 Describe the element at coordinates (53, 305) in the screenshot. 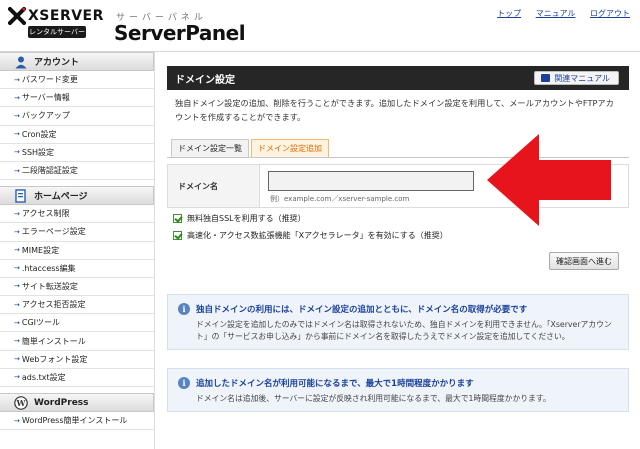

I see `sidebar-item-label: アクセス拒否設定` at that location.